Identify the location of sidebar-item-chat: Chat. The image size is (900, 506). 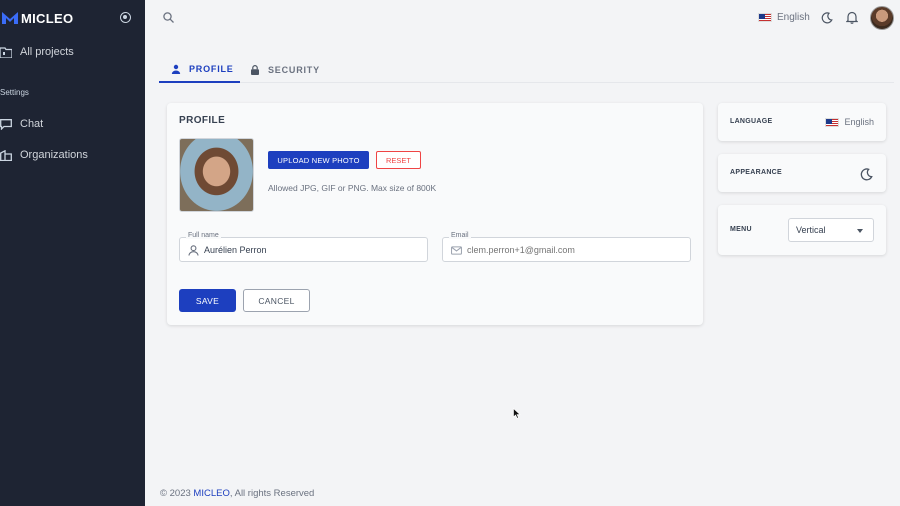
(21, 124).